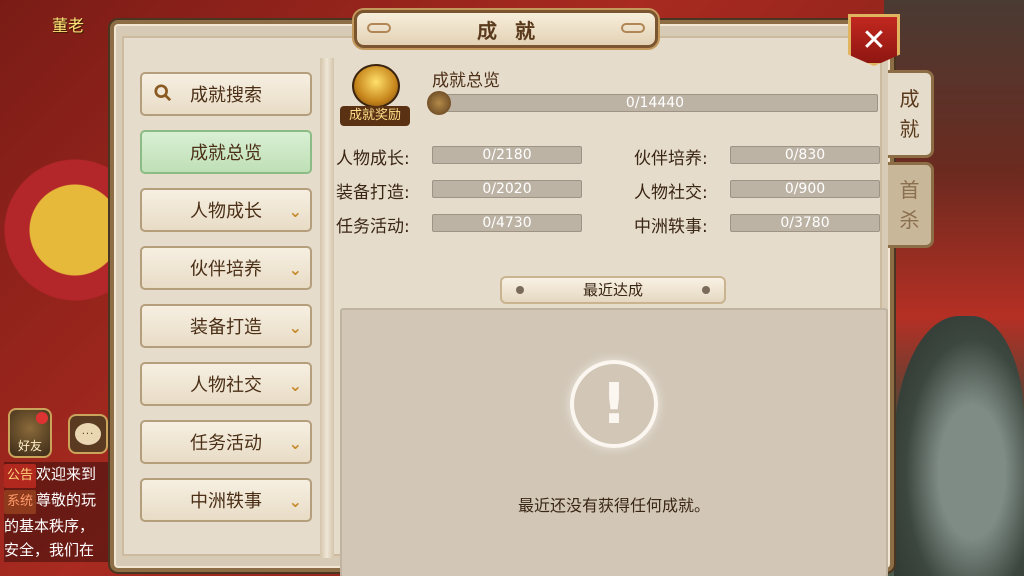 Image resolution: width=1024 pixels, height=576 pixels. I want to click on chat-tag-announcement: 公告, so click(20, 476).